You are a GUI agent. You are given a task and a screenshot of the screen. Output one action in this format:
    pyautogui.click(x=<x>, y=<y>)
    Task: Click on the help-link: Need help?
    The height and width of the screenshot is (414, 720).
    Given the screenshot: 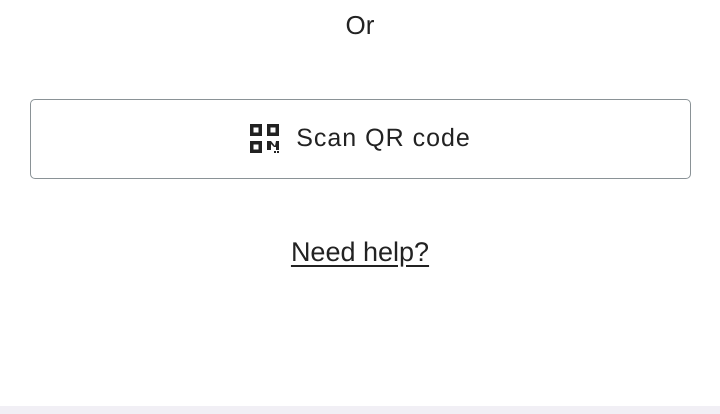 What is the action you would take?
    pyautogui.click(x=360, y=252)
    